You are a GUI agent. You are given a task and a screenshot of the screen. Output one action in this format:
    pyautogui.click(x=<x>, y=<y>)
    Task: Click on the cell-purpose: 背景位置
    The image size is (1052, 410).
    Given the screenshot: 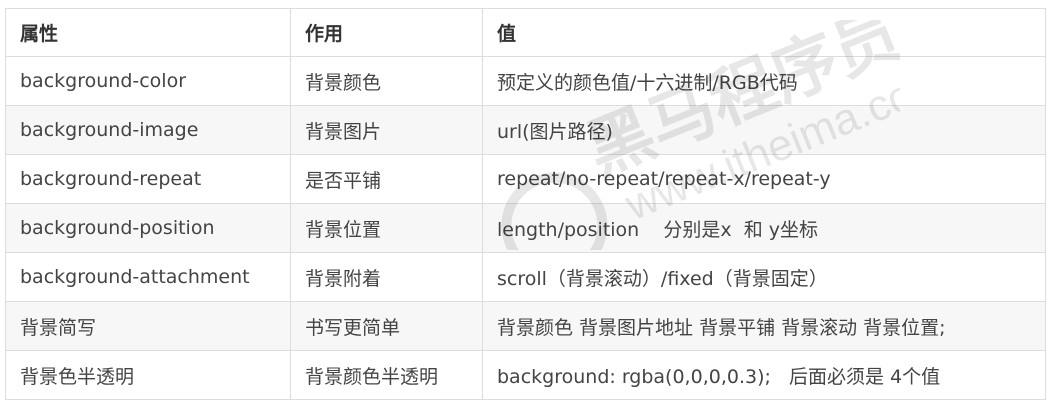 What is the action you would take?
    pyautogui.click(x=386, y=228)
    